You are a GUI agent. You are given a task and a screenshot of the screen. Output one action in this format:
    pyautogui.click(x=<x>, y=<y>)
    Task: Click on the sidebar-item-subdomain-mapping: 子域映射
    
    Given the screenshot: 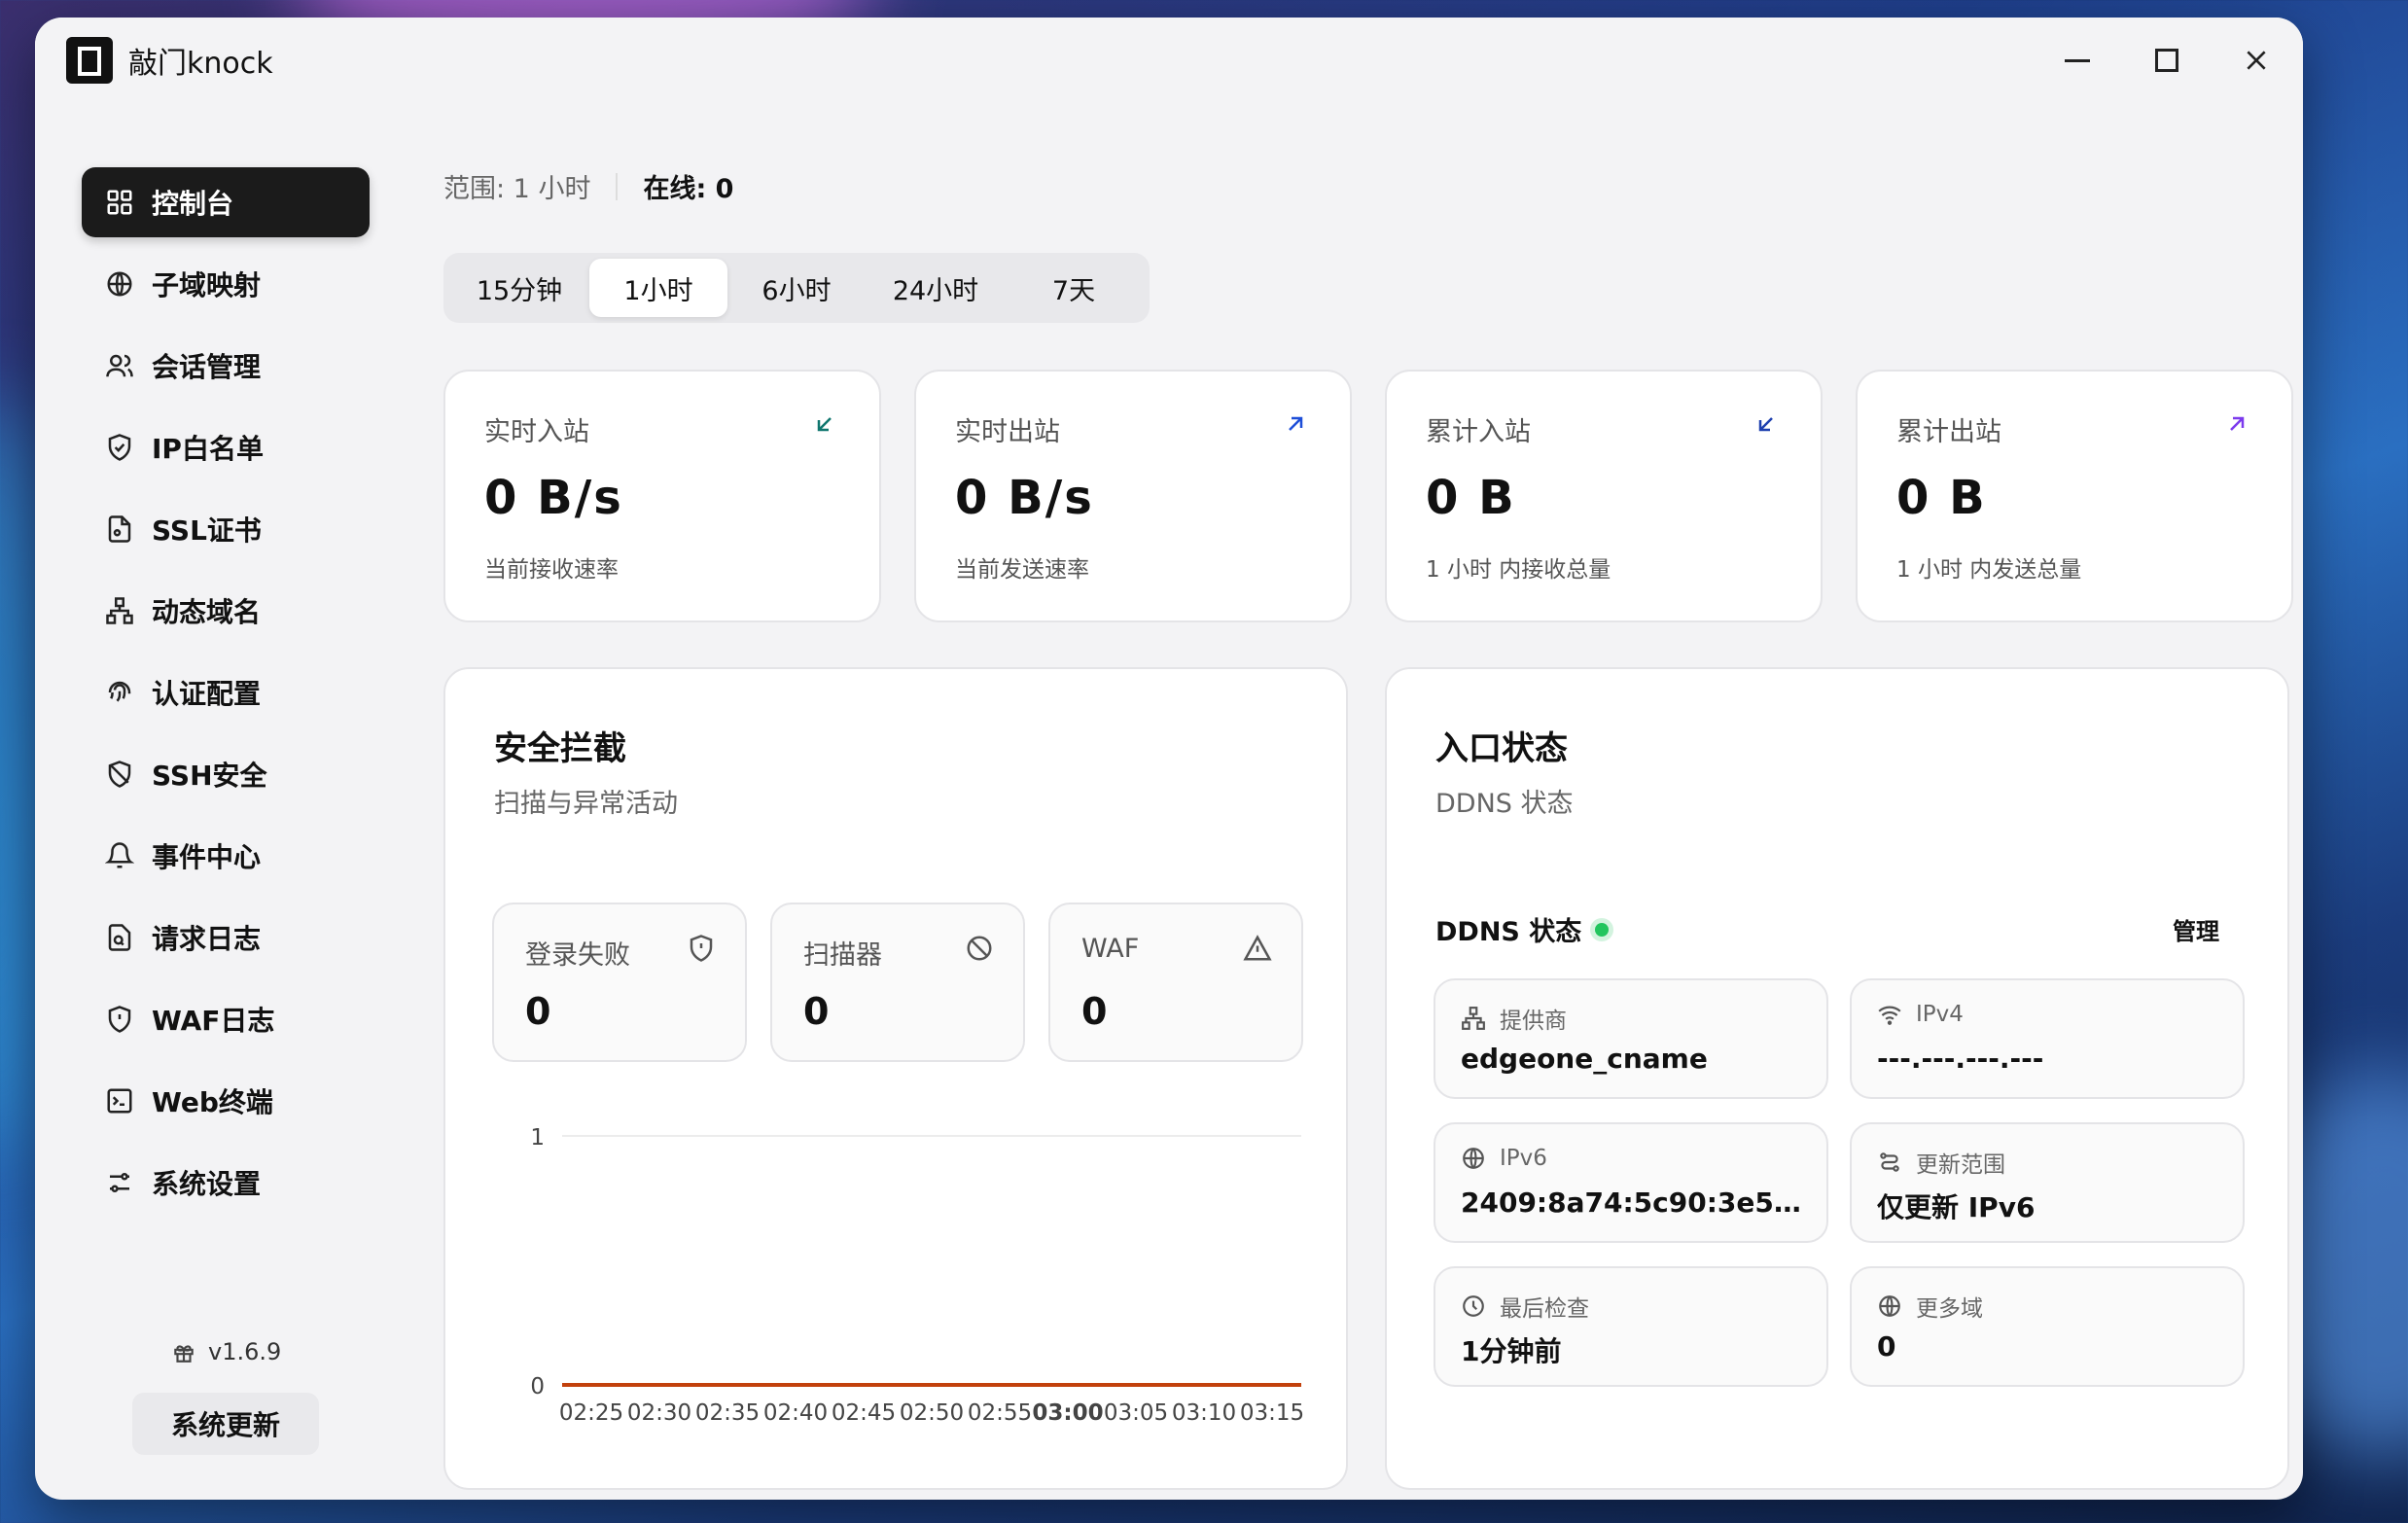 What is the action you would take?
    pyautogui.click(x=226, y=284)
    